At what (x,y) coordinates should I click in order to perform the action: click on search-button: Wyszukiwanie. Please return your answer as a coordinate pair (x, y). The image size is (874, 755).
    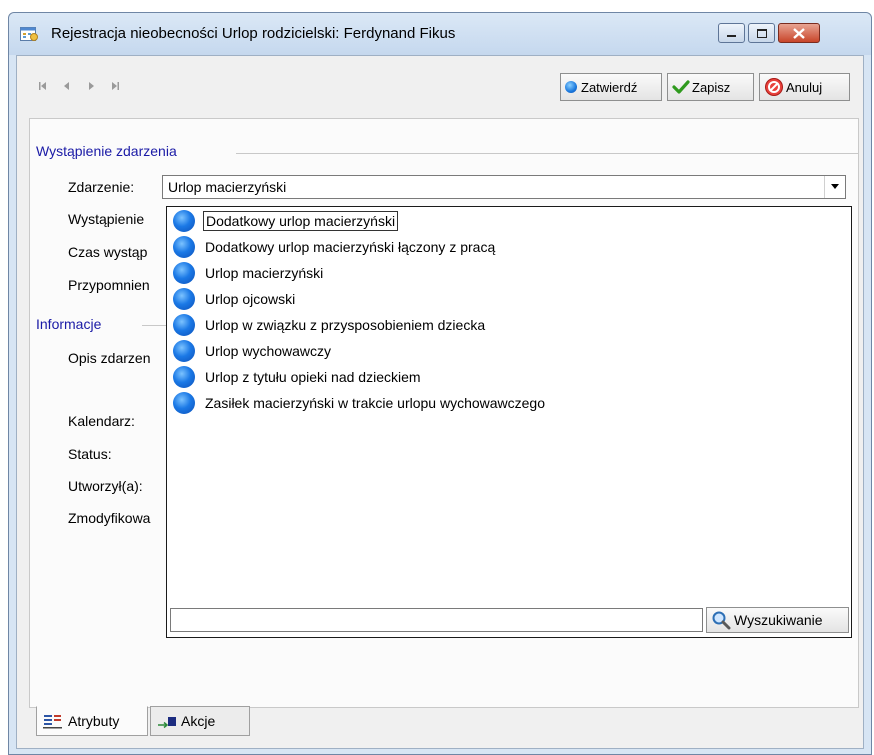
    Looking at the image, I should click on (777, 620).